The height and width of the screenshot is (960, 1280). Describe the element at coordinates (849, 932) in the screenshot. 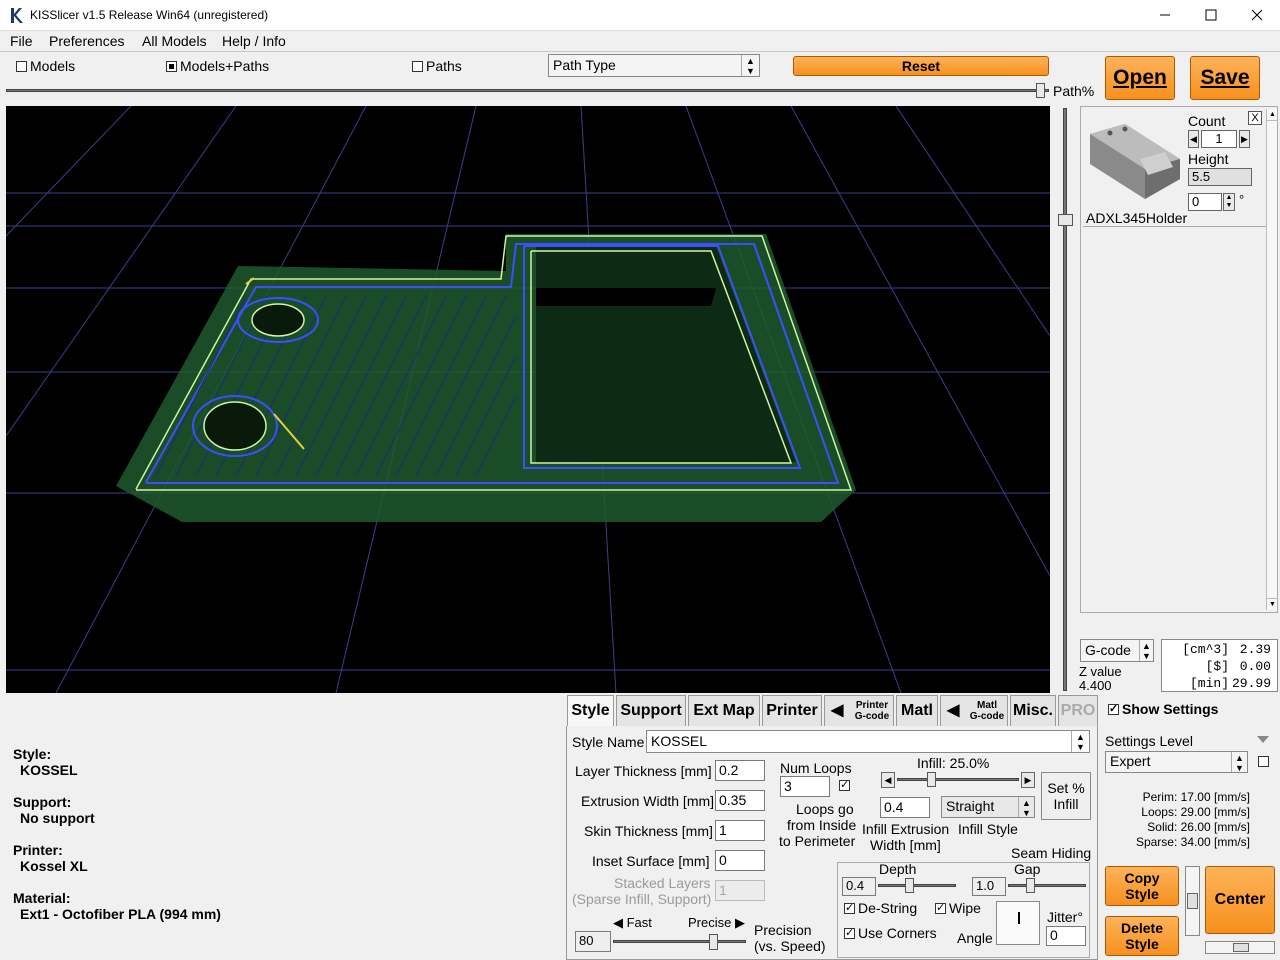

I see `use-corners-checkbox` at that location.